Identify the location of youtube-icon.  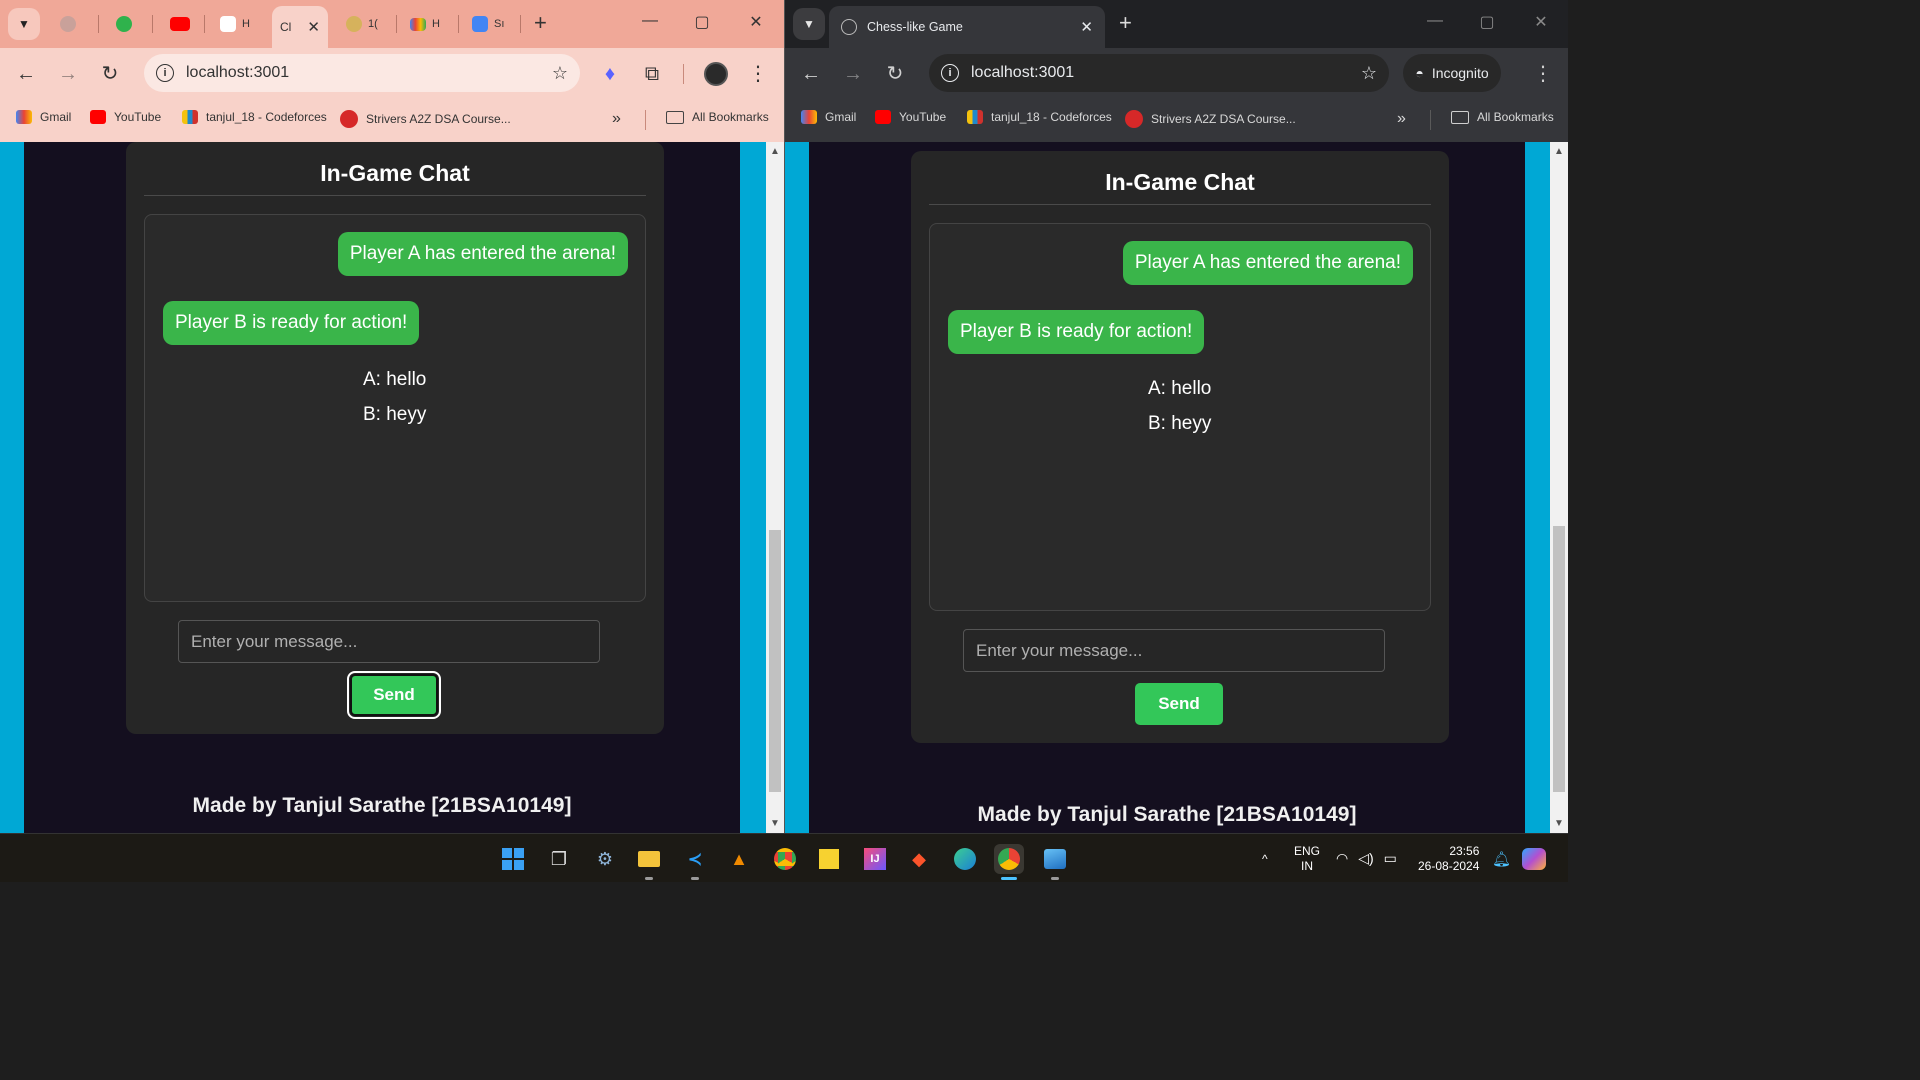
(883, 117).